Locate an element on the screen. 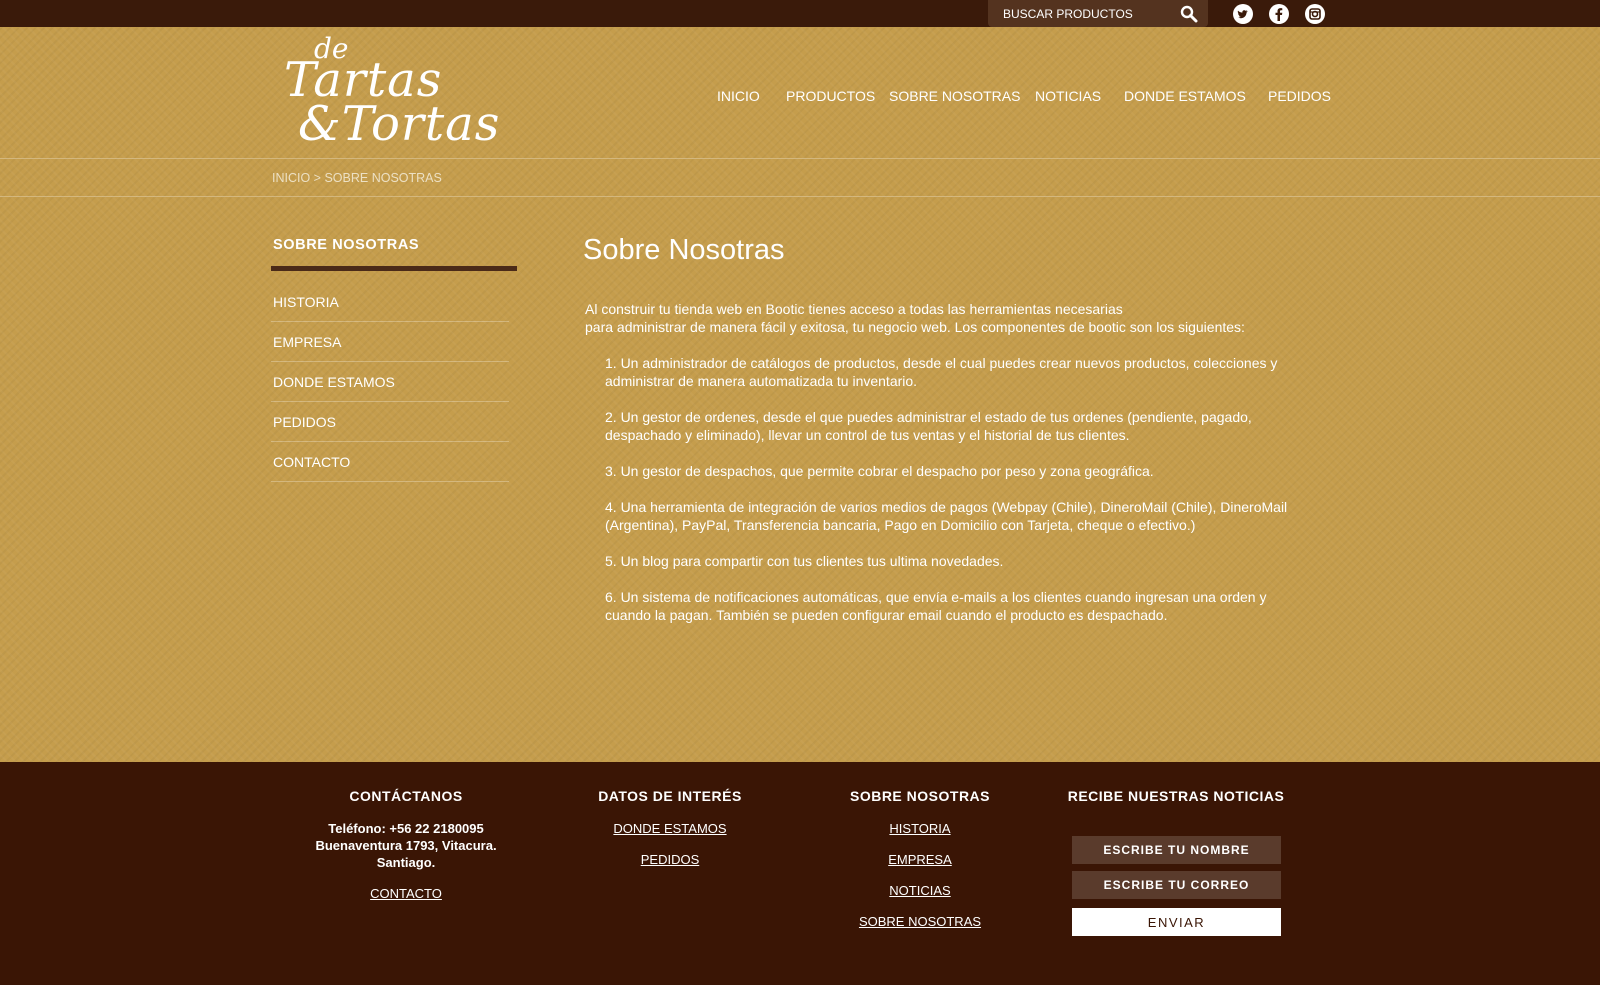 The image size is (1600, 985). sidebar-item-historia: HISTORIA is located at coordinates (390, 302).